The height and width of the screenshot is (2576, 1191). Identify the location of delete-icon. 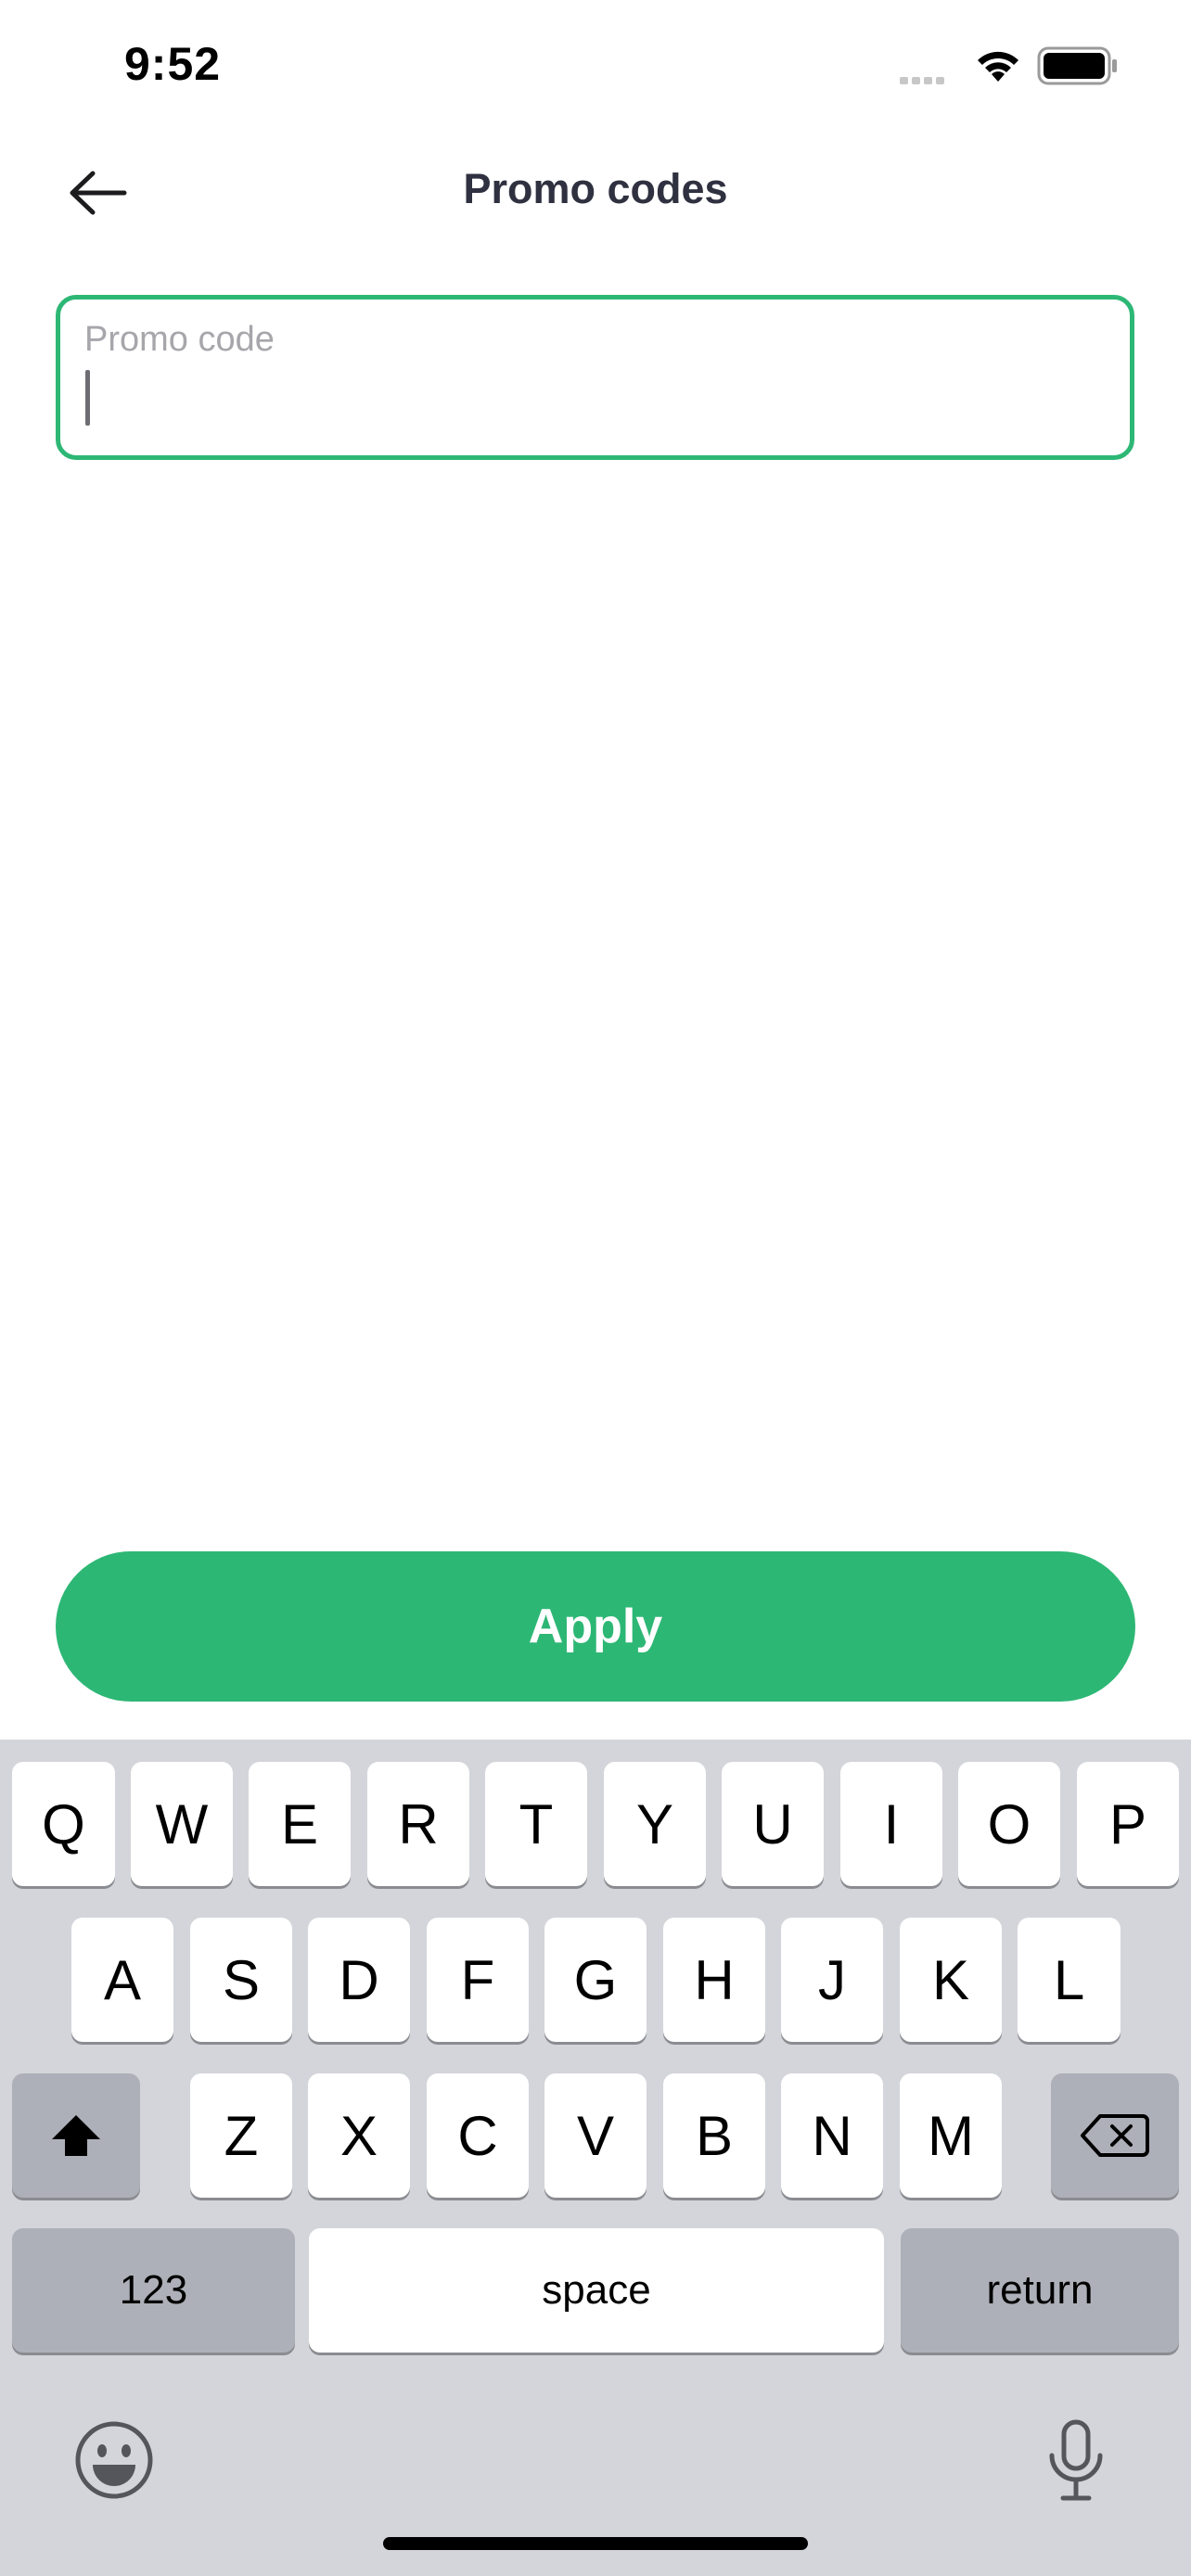
(1115, 2136).